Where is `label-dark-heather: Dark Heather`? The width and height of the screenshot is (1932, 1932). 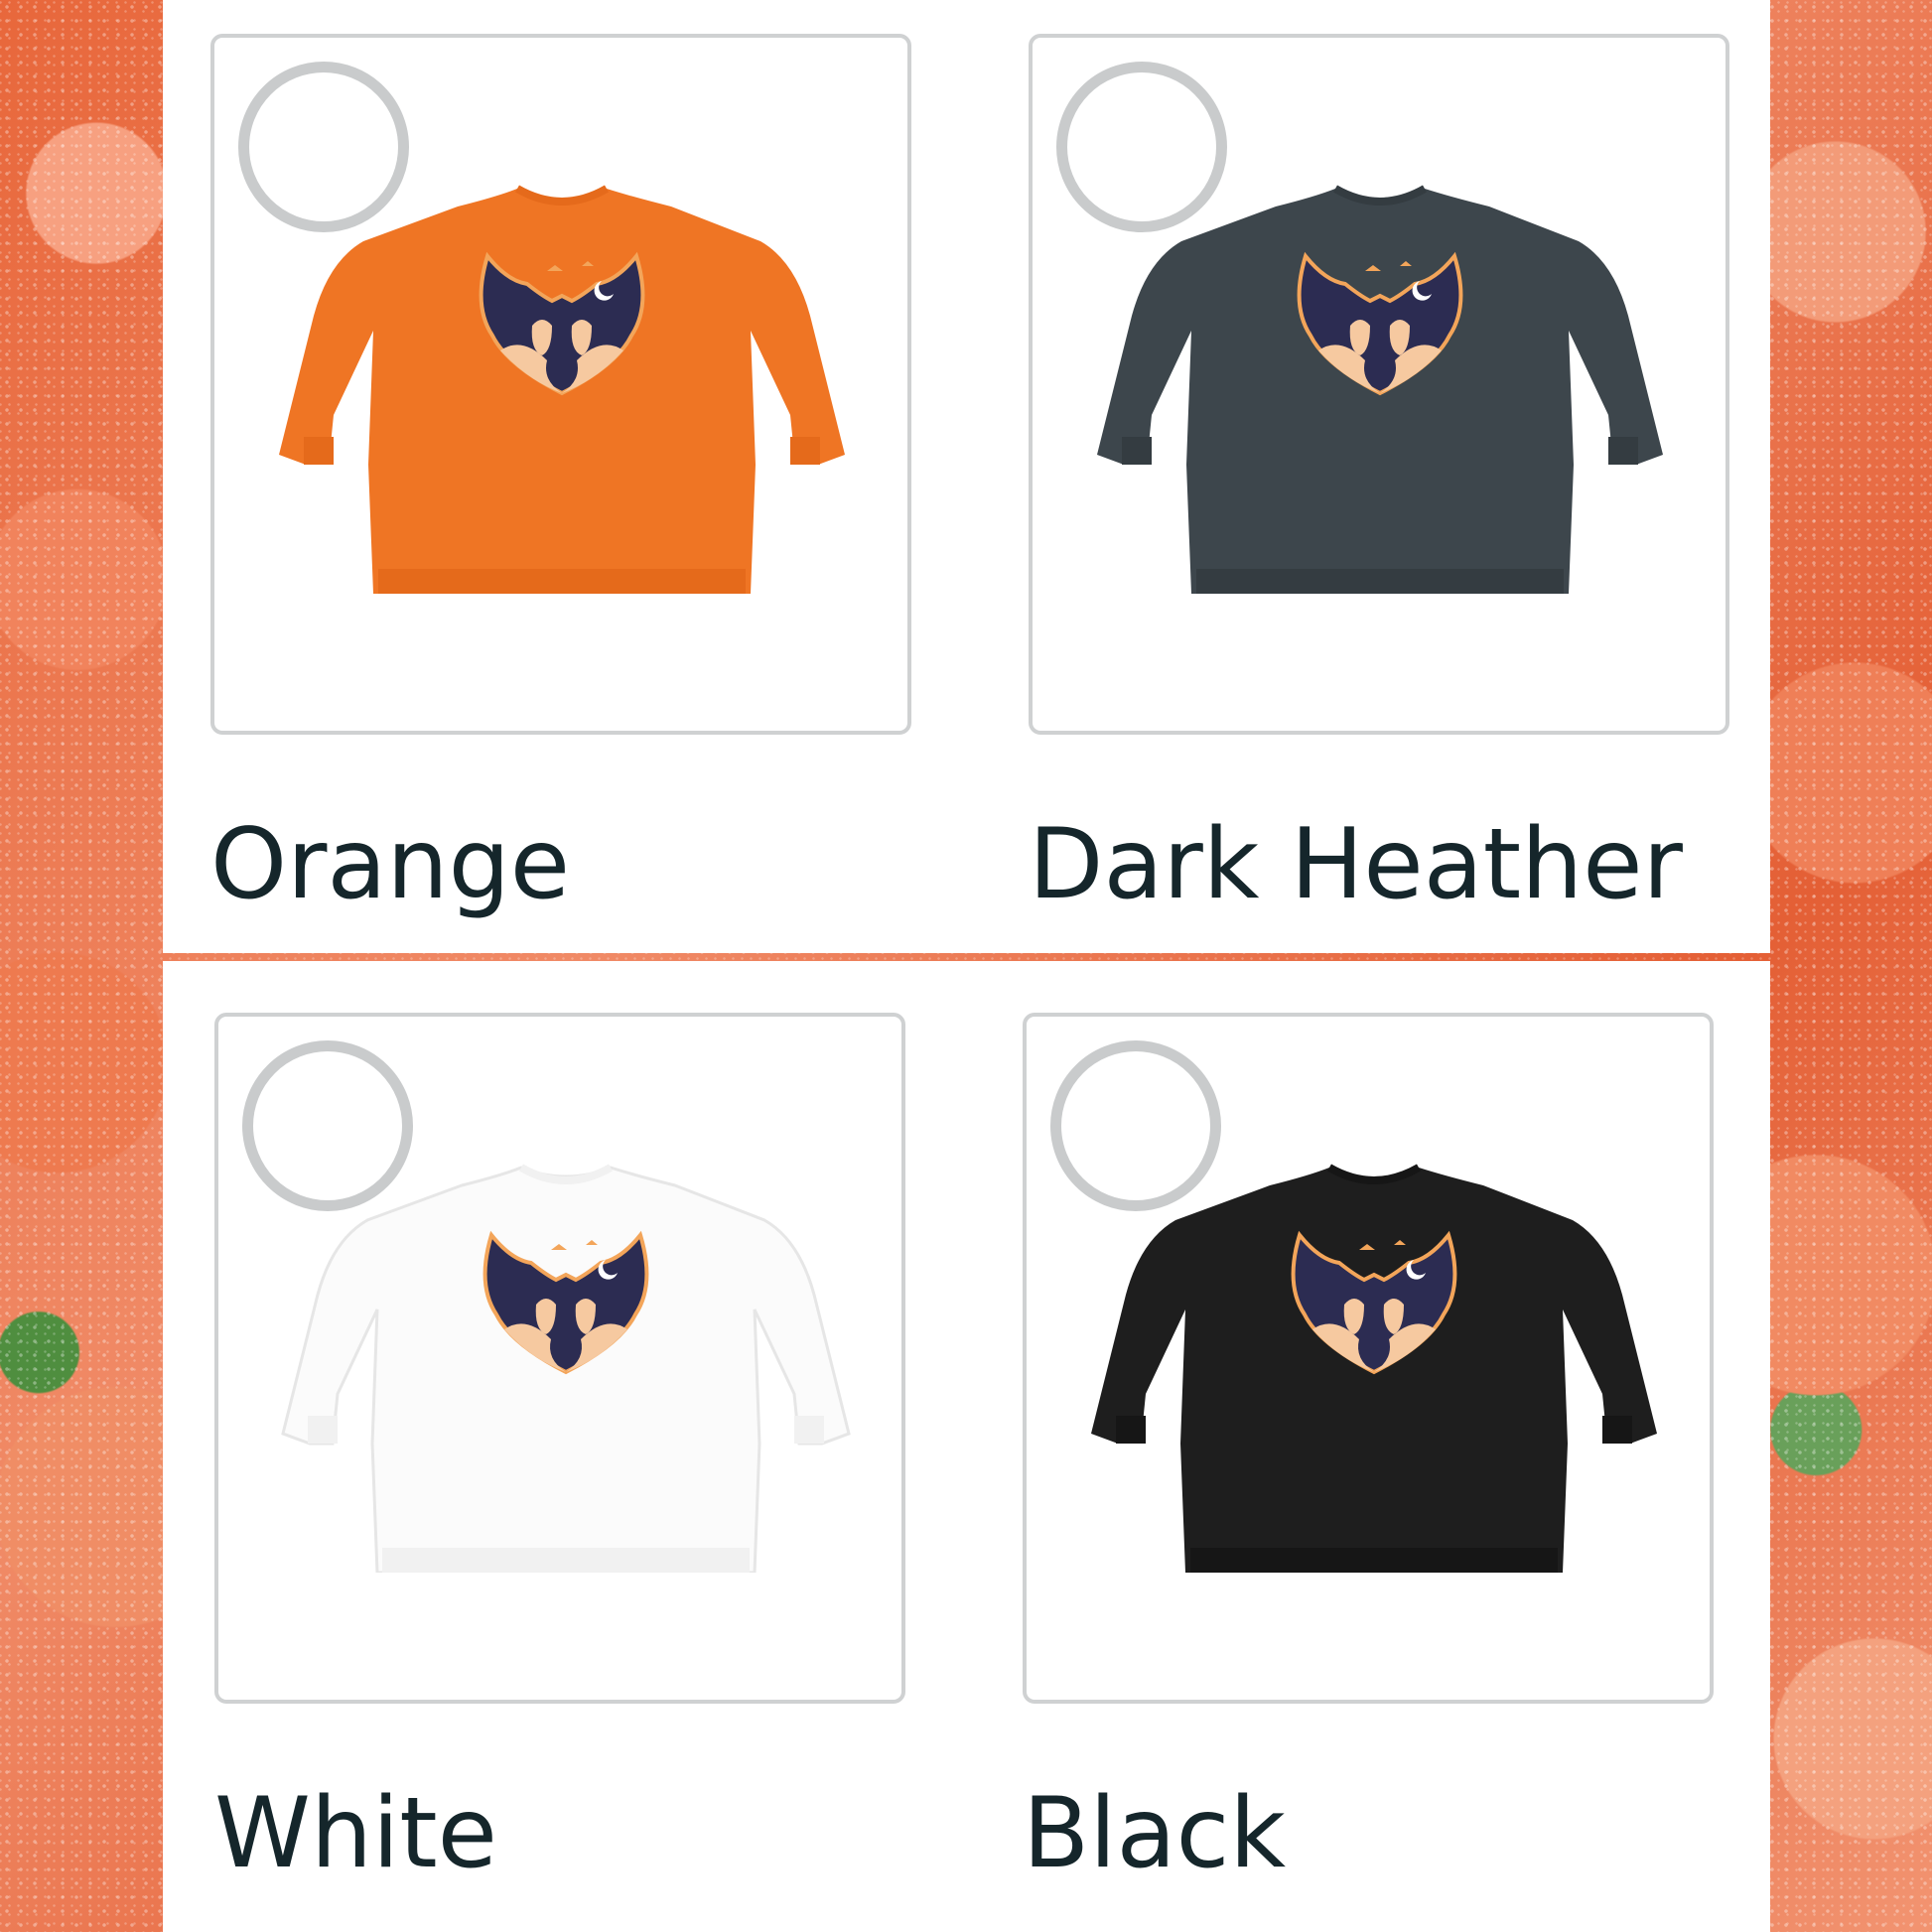
label-dark-heather: Dark Heather is located at coordinates (1356, 865).